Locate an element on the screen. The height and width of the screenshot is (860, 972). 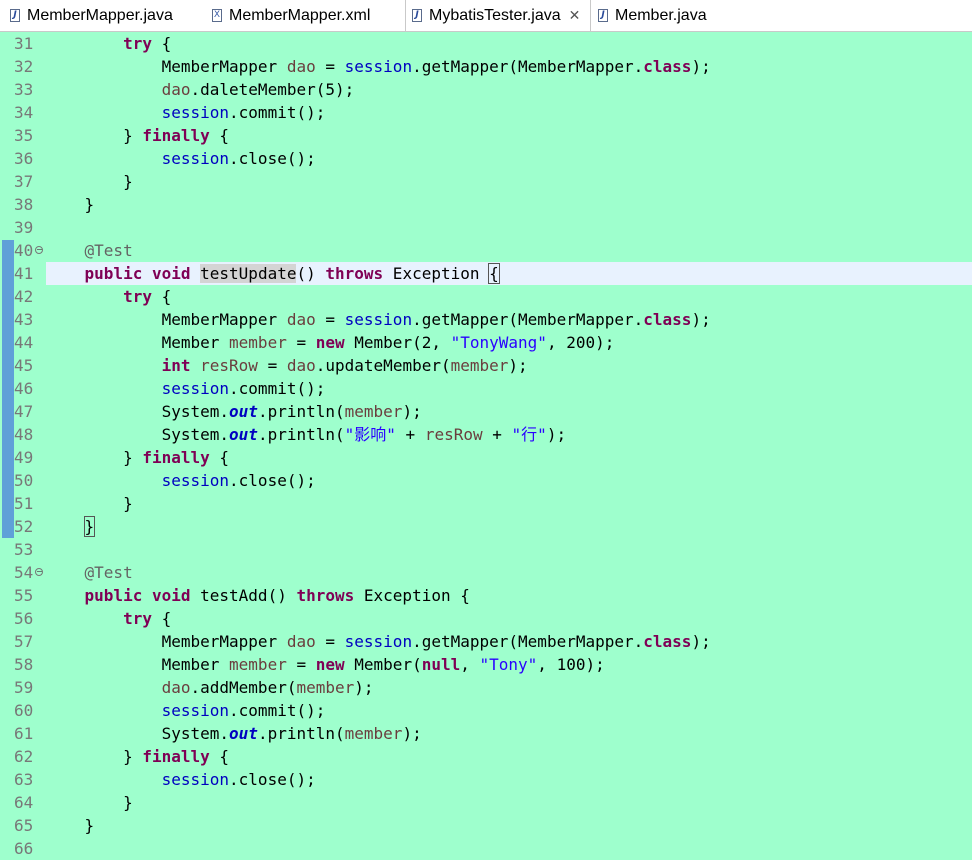
line-number: 65 is located at coordinates (24, 825).